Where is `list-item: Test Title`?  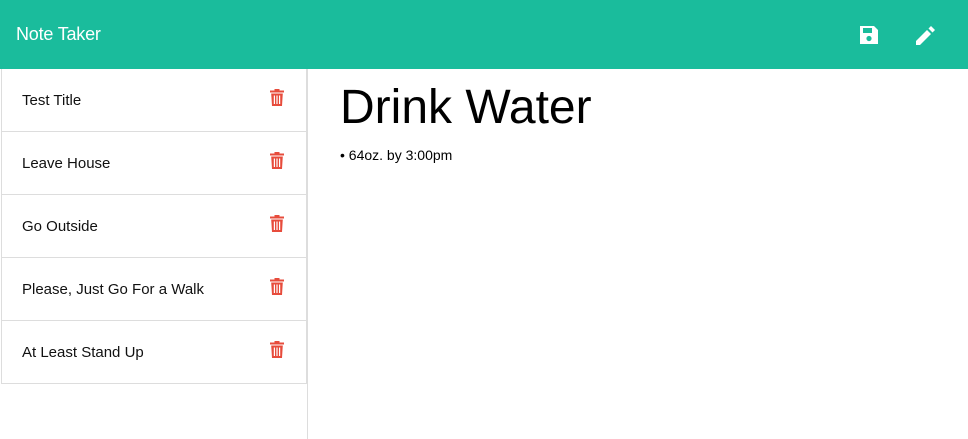 list-item: Test Title is located at coordinates (154, 100).